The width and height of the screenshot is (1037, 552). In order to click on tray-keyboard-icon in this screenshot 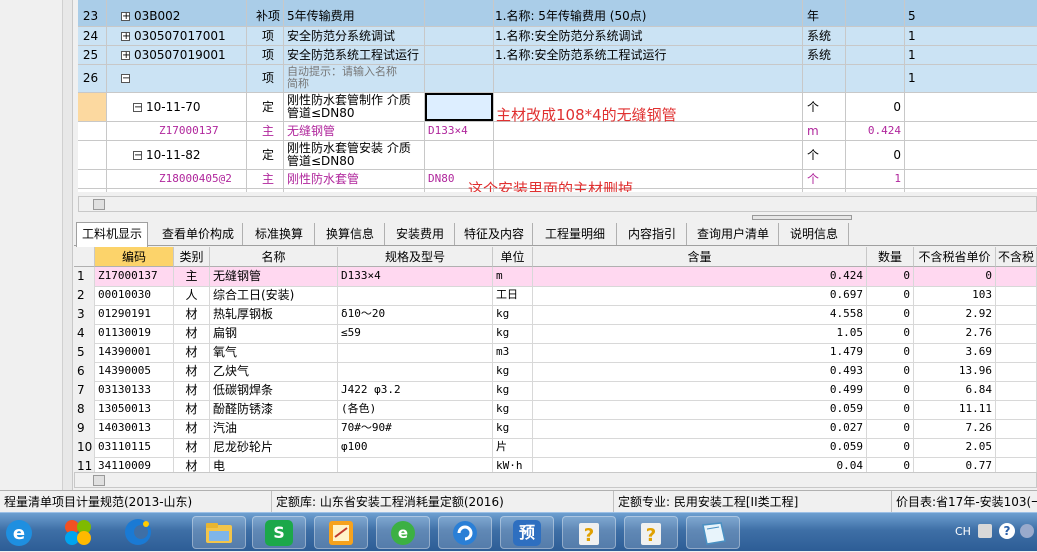, I will do `click(985, 531)`.